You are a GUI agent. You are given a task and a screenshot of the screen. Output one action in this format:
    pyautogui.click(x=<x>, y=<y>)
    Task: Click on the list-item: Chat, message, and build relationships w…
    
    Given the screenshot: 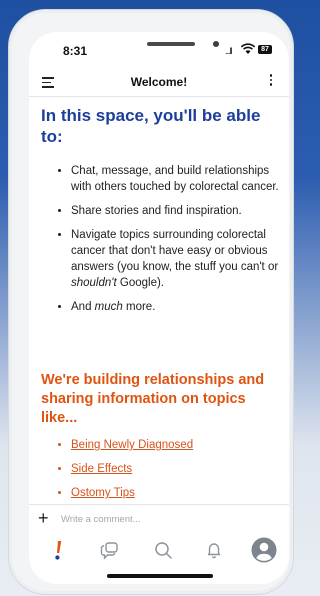 What is the action you would take?
    pyautogui.click(x=175, y=179)
    